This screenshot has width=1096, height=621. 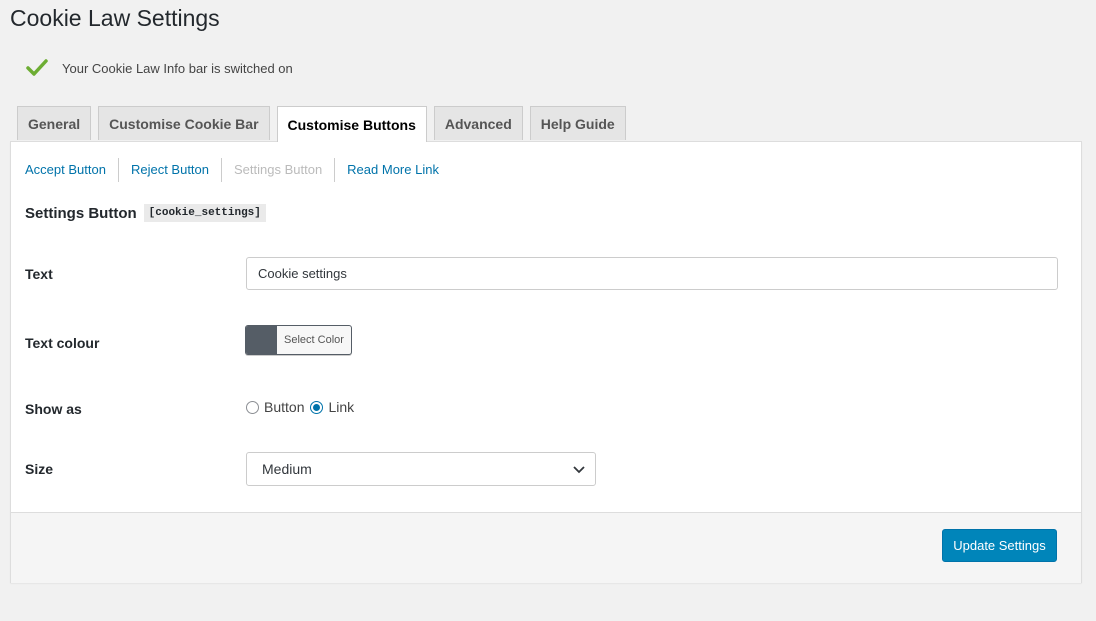 I want to click on radio-link-option, so click(x=317, y=407).